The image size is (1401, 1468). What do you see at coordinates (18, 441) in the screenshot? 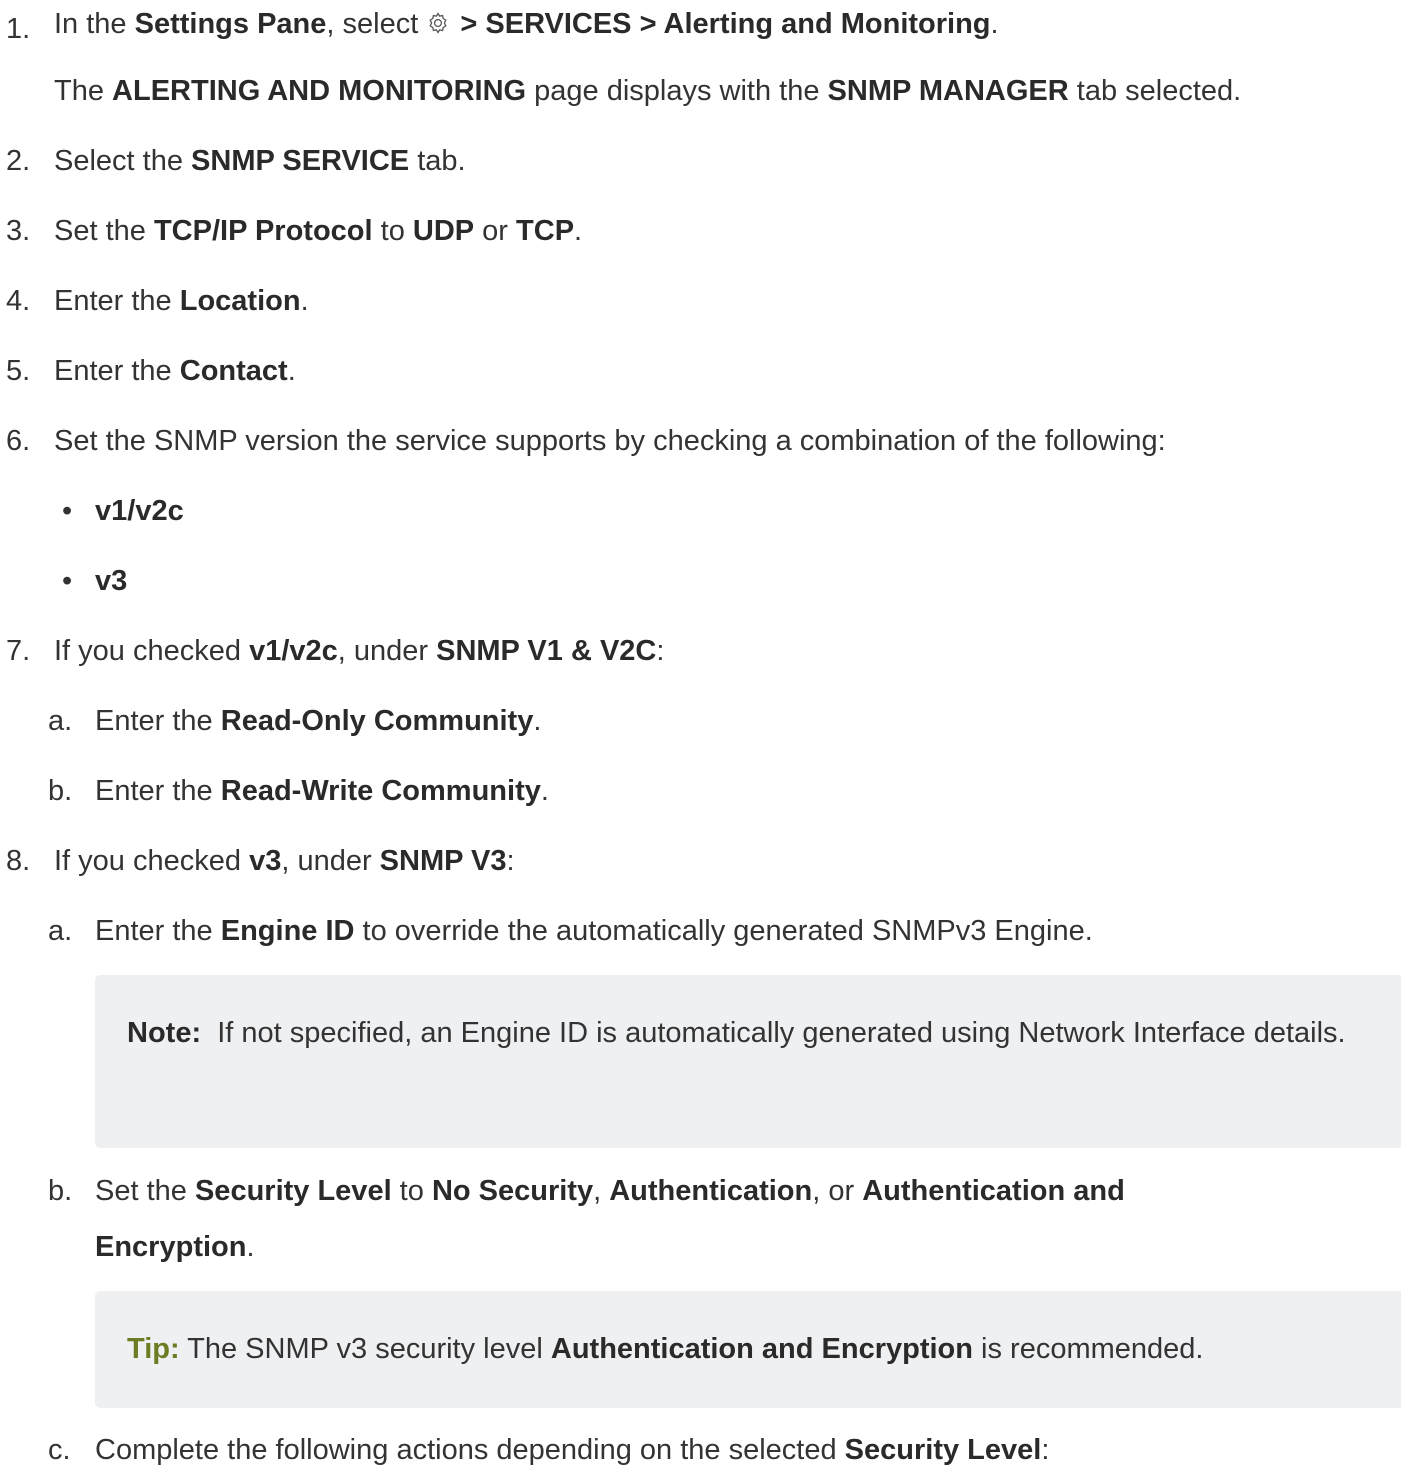
I see `step-number: 6.` at bounding box center [18, 441].